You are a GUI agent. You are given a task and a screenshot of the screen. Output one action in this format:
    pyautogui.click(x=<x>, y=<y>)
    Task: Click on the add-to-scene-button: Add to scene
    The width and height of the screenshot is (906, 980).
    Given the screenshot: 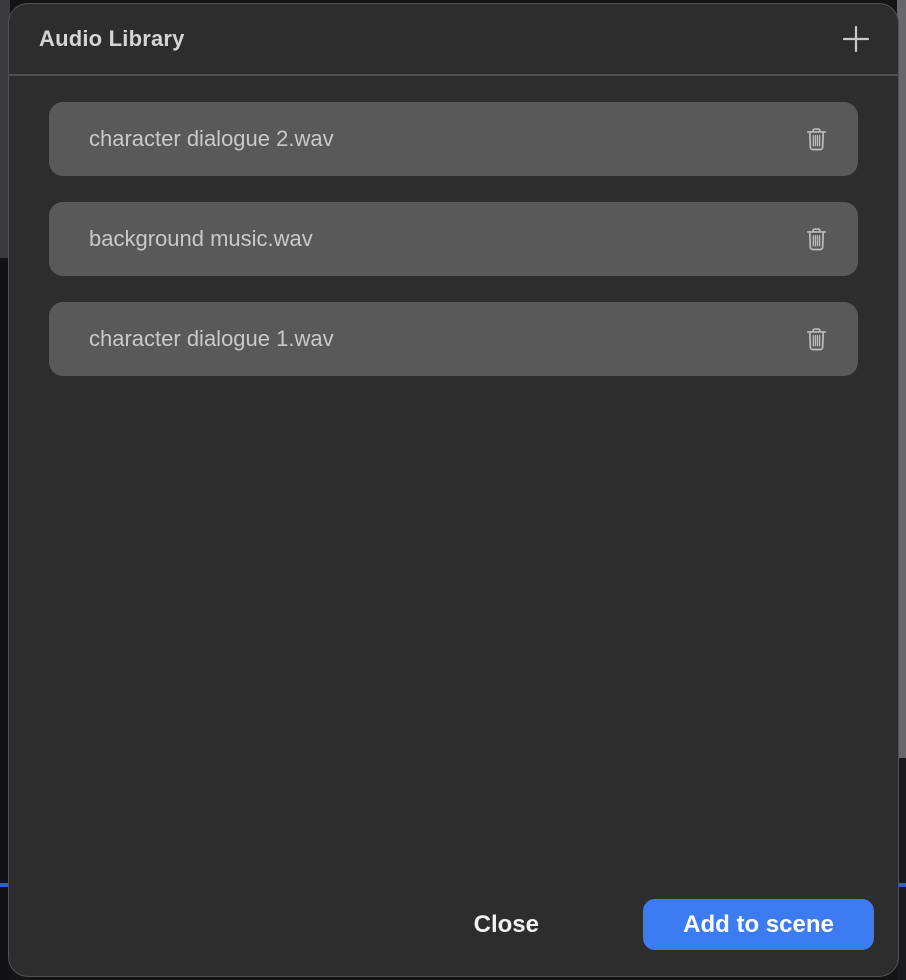 What is the action you would take?
    pyautogui.click(x=758, y=924)
    